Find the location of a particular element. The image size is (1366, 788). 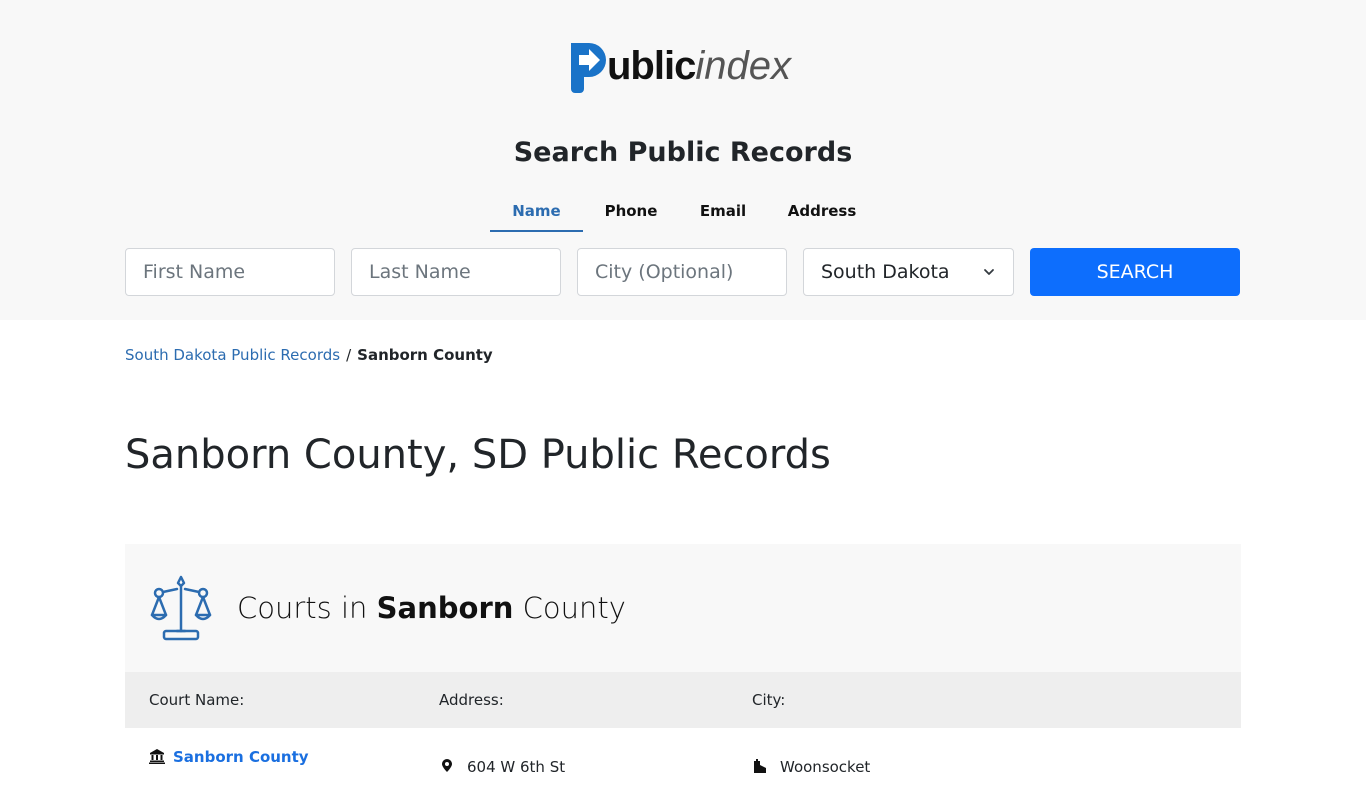

breadcrumb-link-state: South Dakota Public Records is located at coordinates (232, 355).